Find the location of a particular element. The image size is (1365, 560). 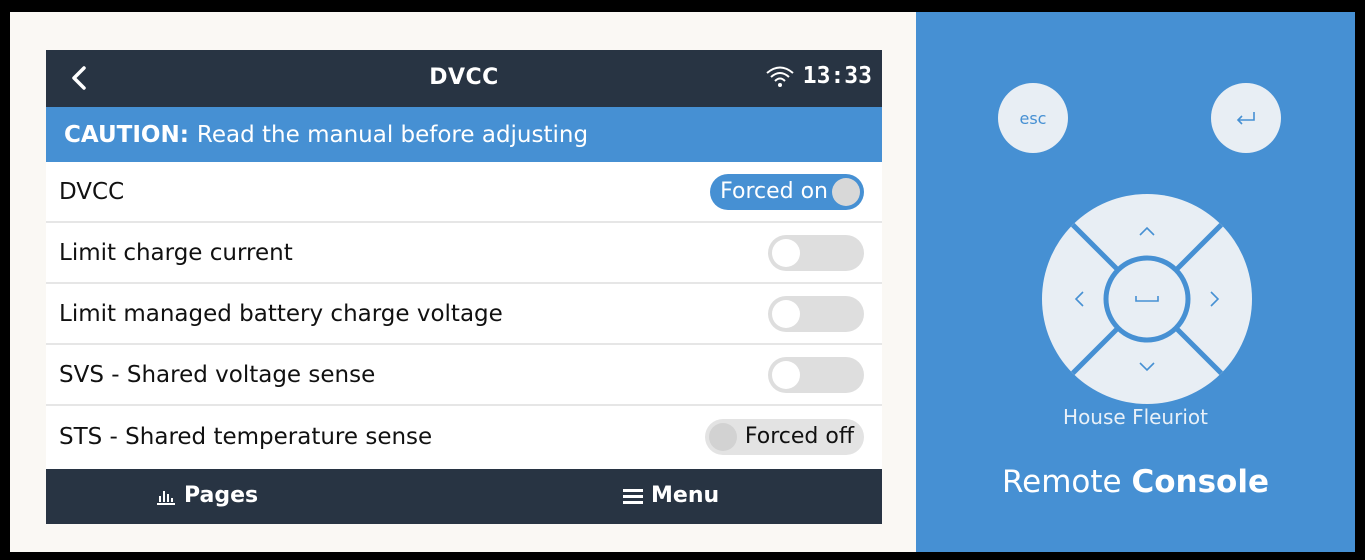

brand-bold: Console is located at coordinates (1200, 482).